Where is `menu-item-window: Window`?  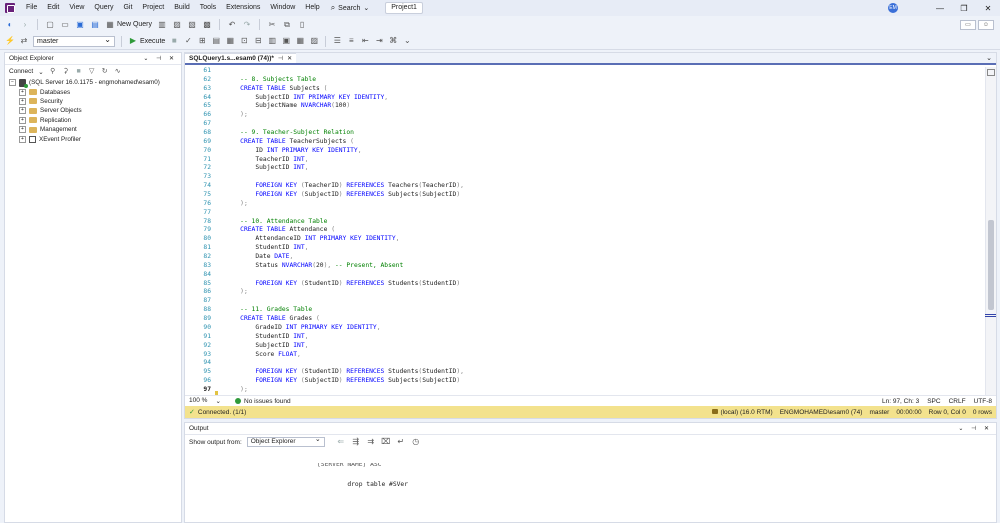
menu-item-window: Window is located at coordinates (282, 8).